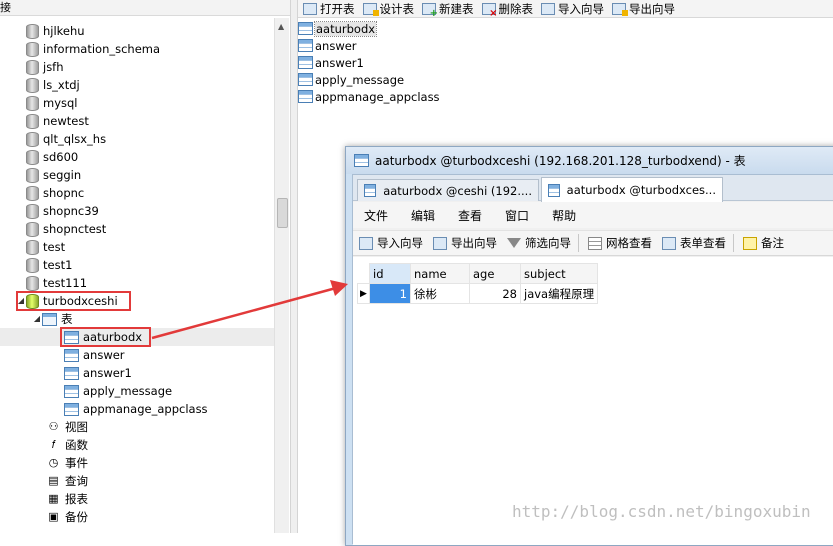  What do you see at coordinates (93, 49) in the screenshot?
I see `tree-item-database: information_schema` at bounding box center [93, 49].